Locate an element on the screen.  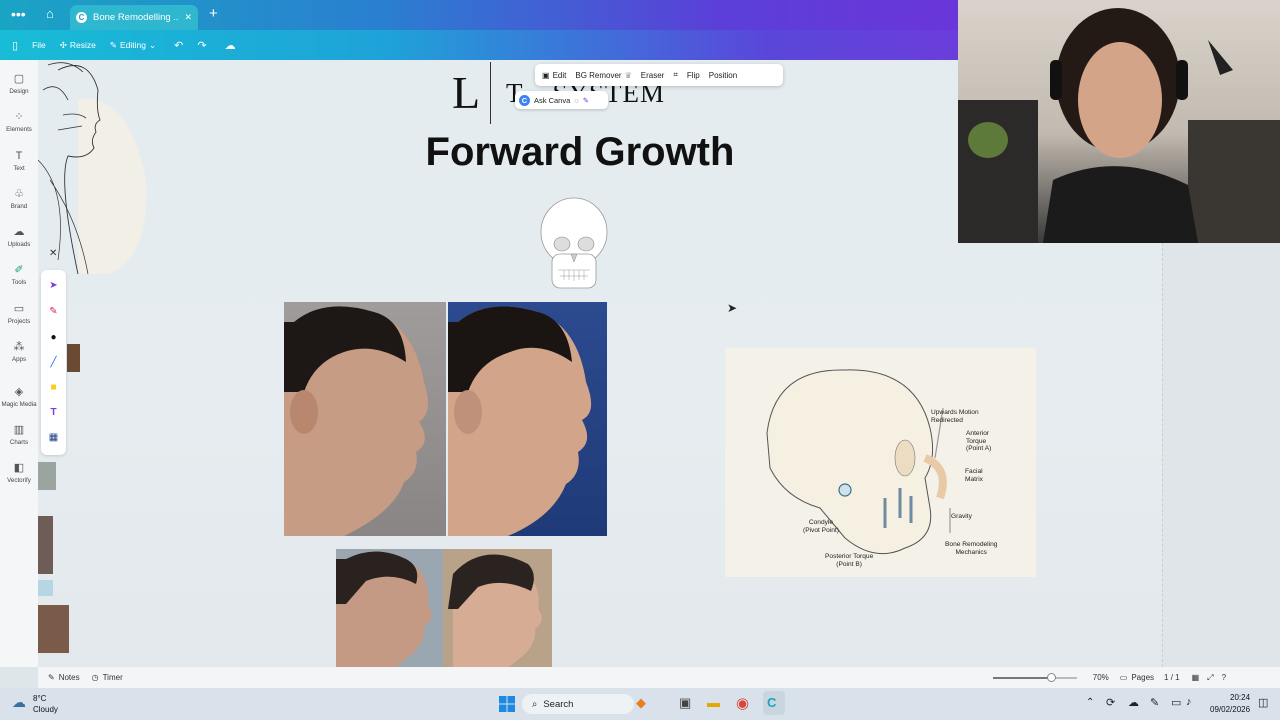
sidebar-item-uploads: ☁ Uploads is located at coordinates (19, 236).